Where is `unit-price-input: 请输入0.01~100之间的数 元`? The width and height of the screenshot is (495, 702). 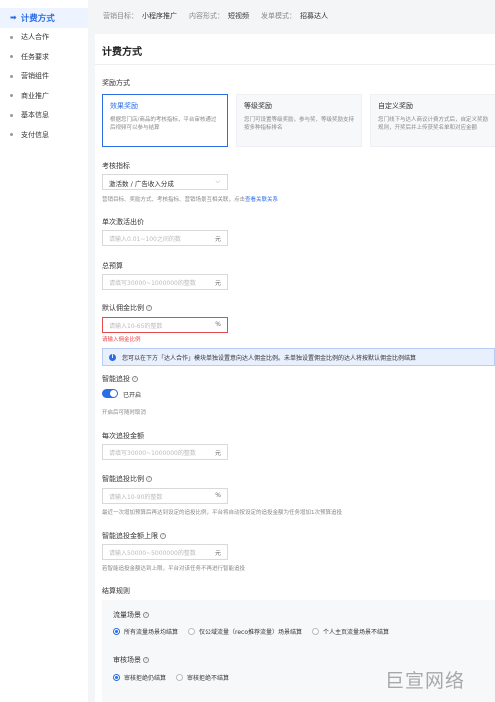
unit-price-input: 请输入0.01~100之间的数 元 is located at coordinates (165, 238).